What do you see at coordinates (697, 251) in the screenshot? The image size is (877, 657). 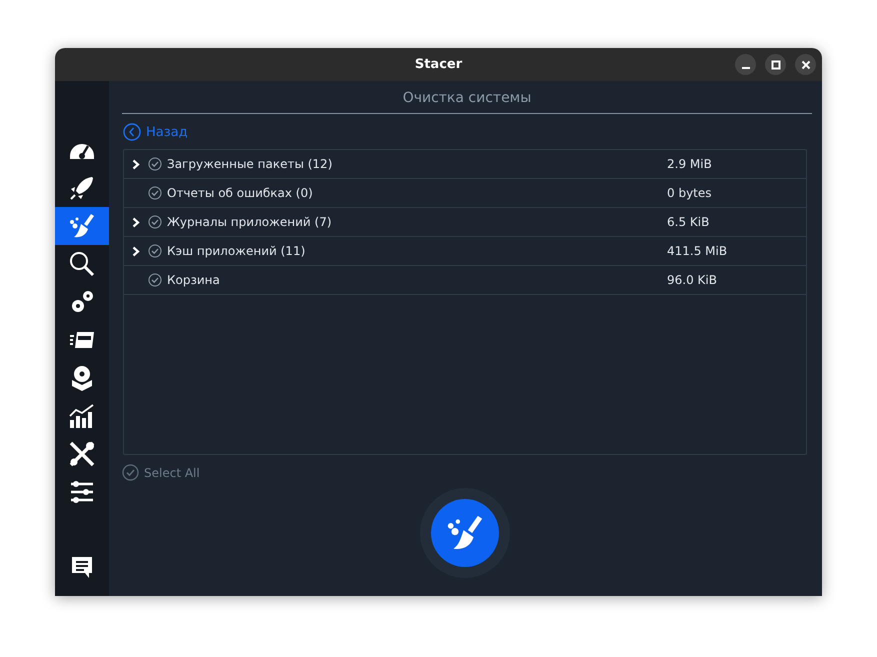 I see `category-size: 411.5 MiB` at bounding box center [697, 251].